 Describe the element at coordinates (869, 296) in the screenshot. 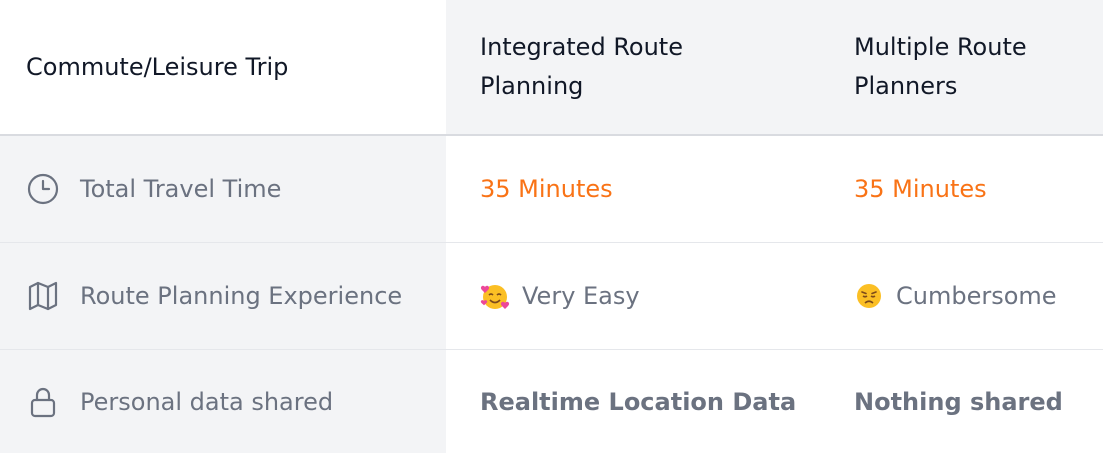

I see `worried-face-icon` at that location.